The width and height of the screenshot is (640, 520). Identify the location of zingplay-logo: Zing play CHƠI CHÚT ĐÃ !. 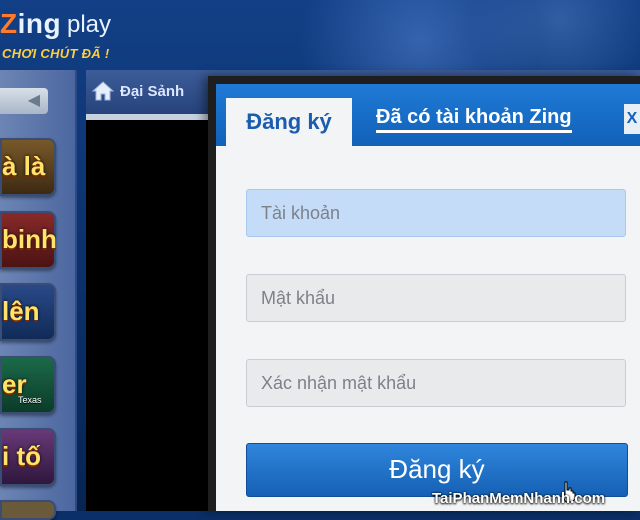
(70, 36).